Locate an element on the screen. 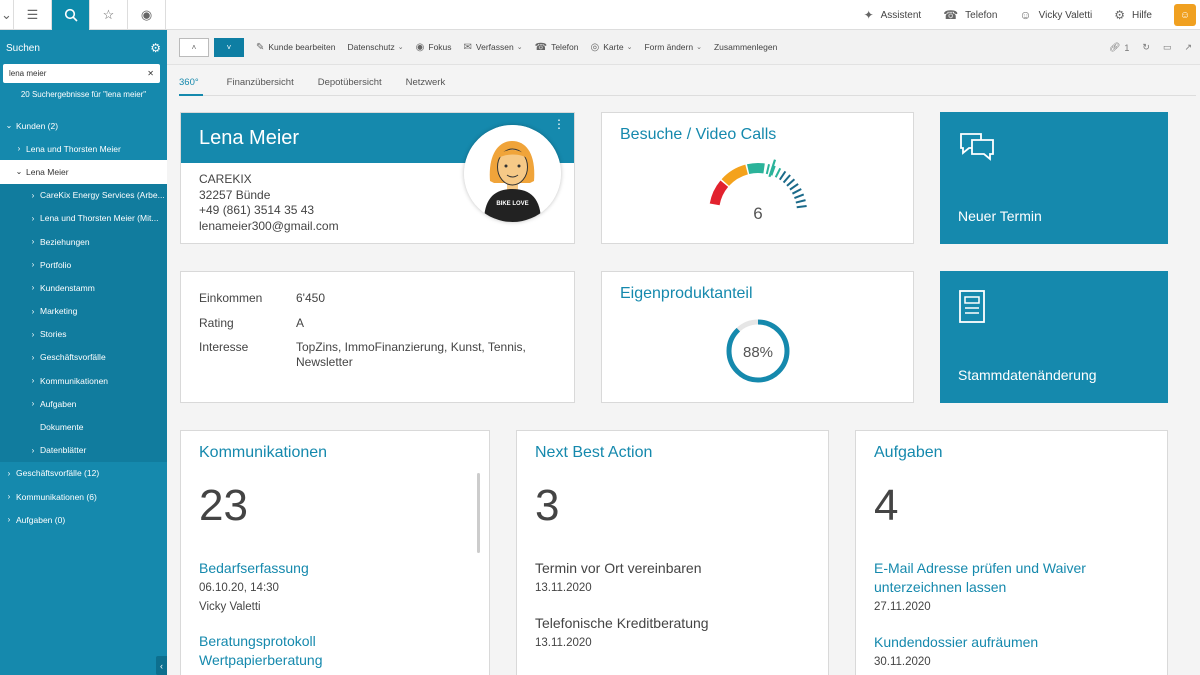 This screenshot has height=675, width=1200. star-icon: ☆ is located at coordinates (109, 15).